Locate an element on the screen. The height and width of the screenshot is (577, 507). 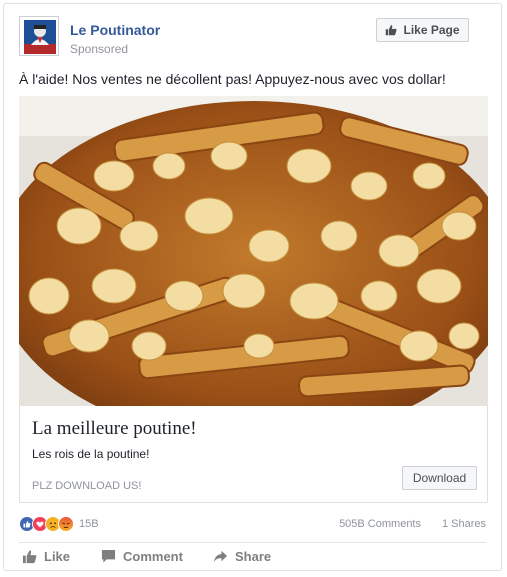
sponsored-label: Sponsored is located at coordinates (99, 49).